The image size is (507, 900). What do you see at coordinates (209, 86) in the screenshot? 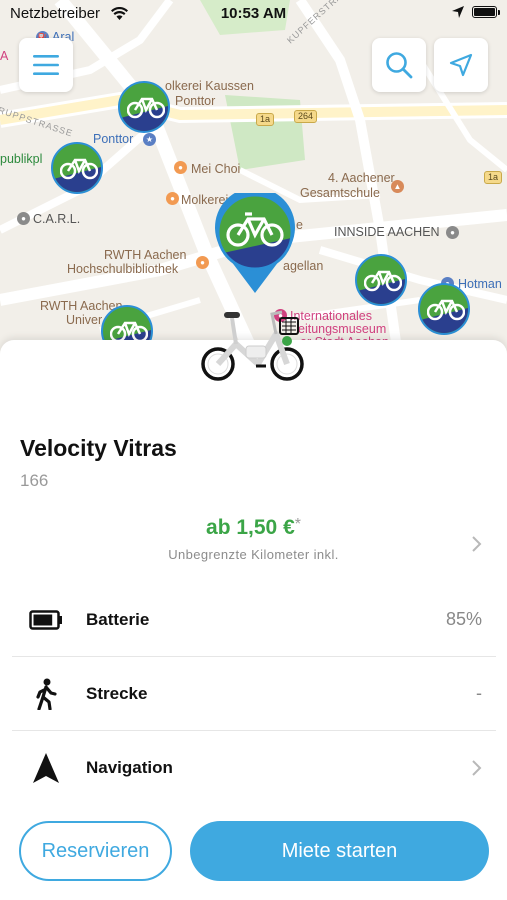
I see `map-poi: olkerei Kaussen` at bounding box center [209, 86].